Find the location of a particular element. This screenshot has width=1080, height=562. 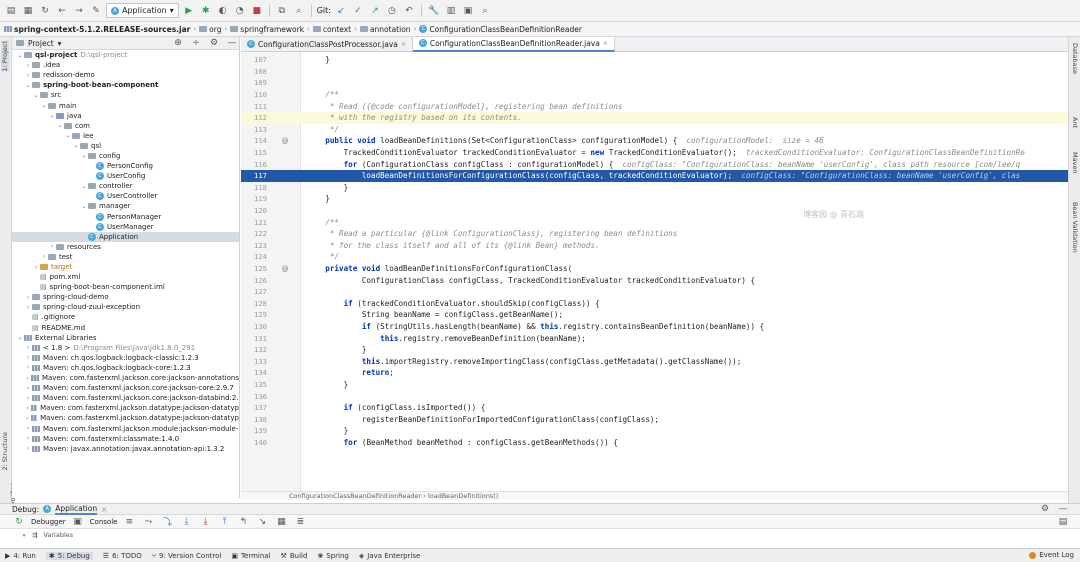

line-number: 121 is located at coordinates (255, 222).